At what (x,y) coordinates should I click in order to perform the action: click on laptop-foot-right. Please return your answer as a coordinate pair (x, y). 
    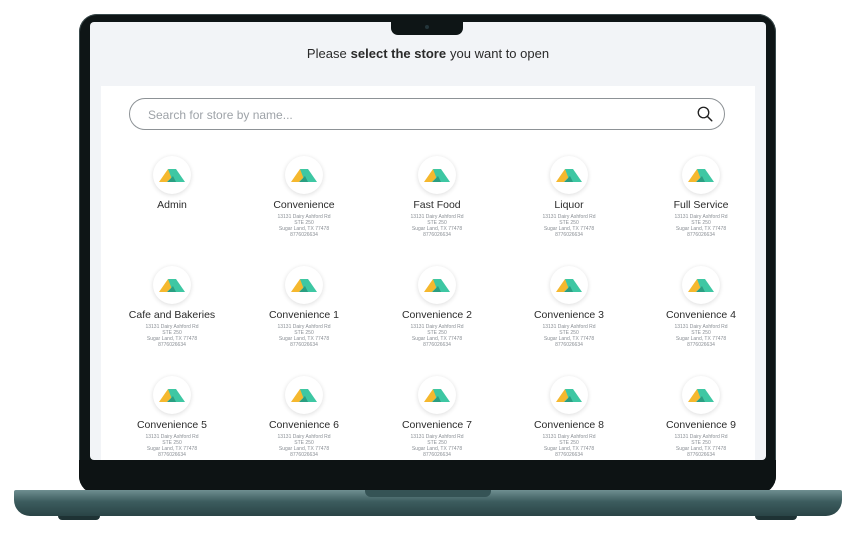
    Looking at the image, I should click on (776, 518).